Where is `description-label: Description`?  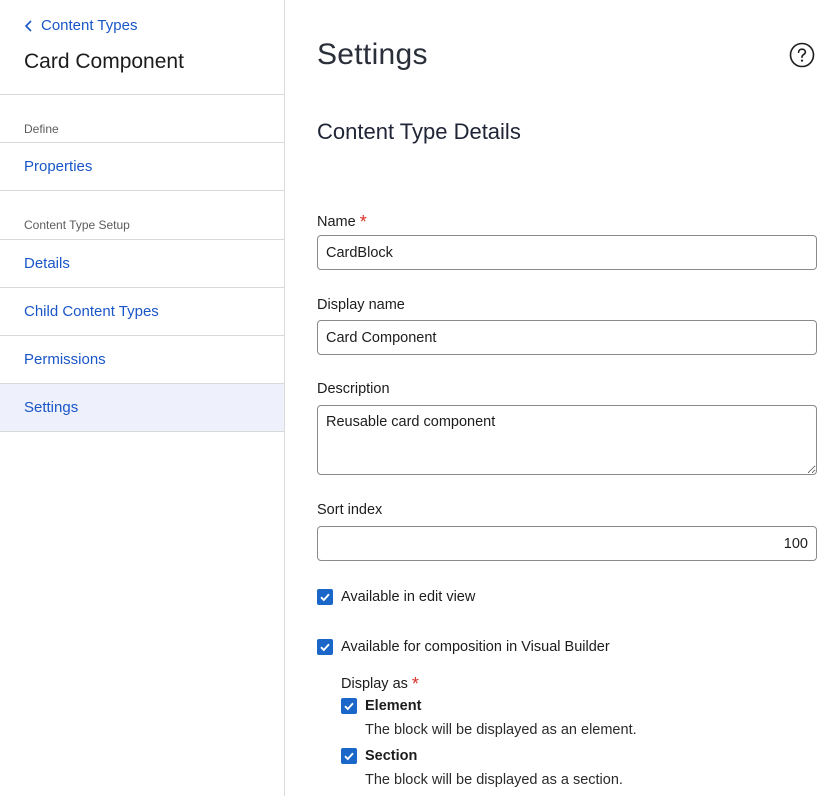 description-label: Description is located at coordinates (353, 389).